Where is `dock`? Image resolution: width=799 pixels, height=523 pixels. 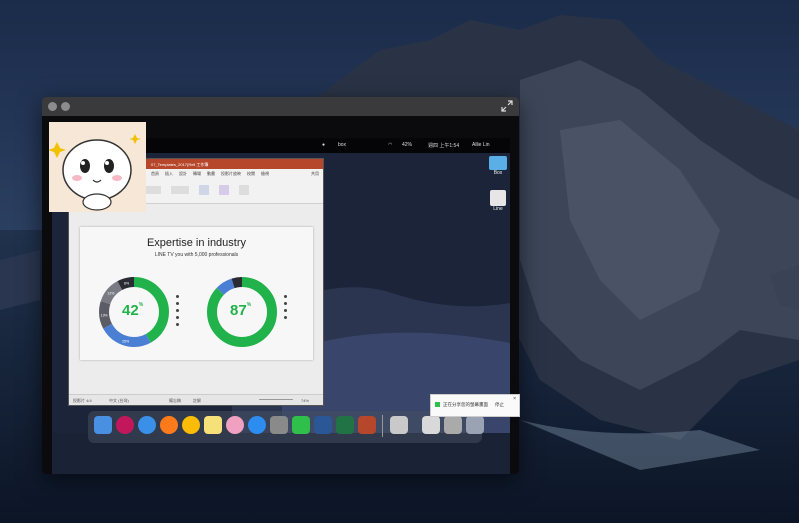 dock is located at coordinates (286, 427).